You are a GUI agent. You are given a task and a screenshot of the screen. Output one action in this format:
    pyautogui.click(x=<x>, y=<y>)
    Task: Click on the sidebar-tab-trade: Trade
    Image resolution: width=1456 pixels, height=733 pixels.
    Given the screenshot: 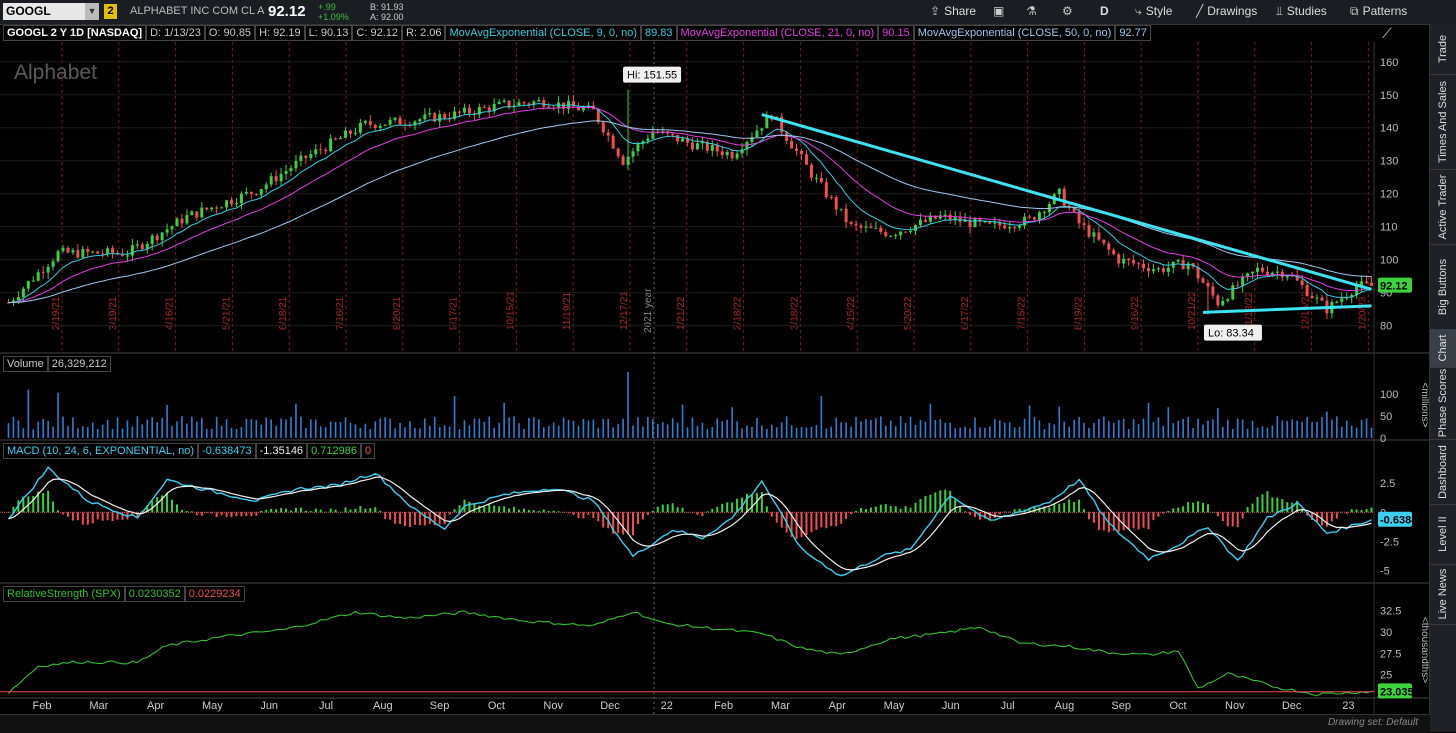 What is the action you would take?
    pyautogui.click(x=1443, y=49)
    